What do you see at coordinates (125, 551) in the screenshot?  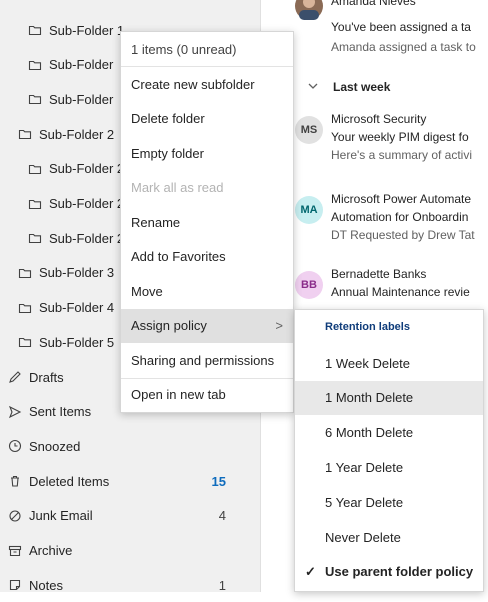 I see `folder-item: Archive` at bounding box center [125, 551].